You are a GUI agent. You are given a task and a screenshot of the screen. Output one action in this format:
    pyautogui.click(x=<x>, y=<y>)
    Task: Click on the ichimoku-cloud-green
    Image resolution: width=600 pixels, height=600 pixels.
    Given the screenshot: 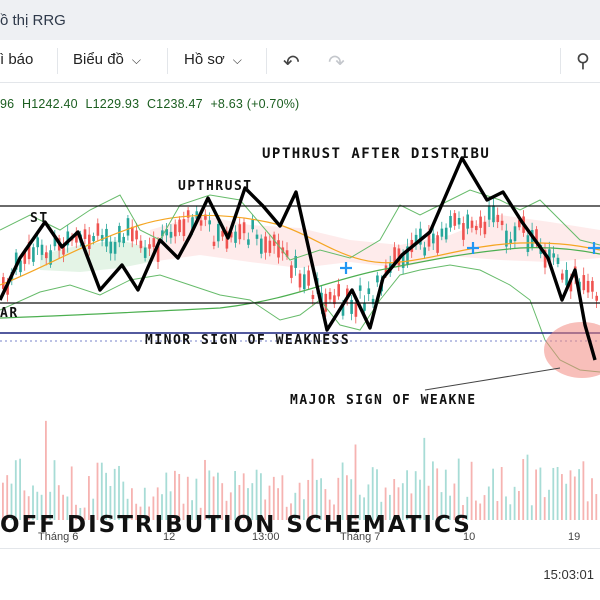 What is the action you would take?
    pyautogui.click(x=95, y=256)
    